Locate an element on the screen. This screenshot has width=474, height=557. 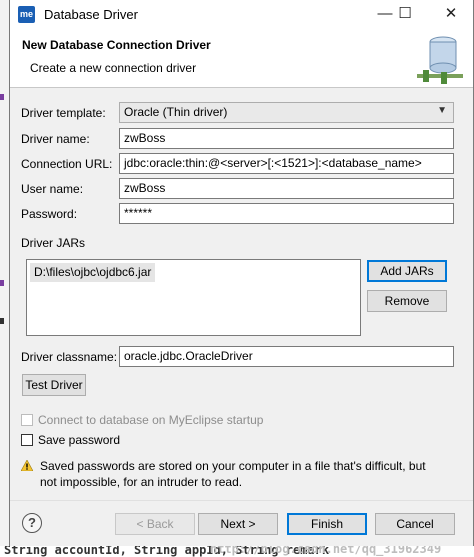
connection-url-label: Connection URL: is located at coordinates (67, 164).